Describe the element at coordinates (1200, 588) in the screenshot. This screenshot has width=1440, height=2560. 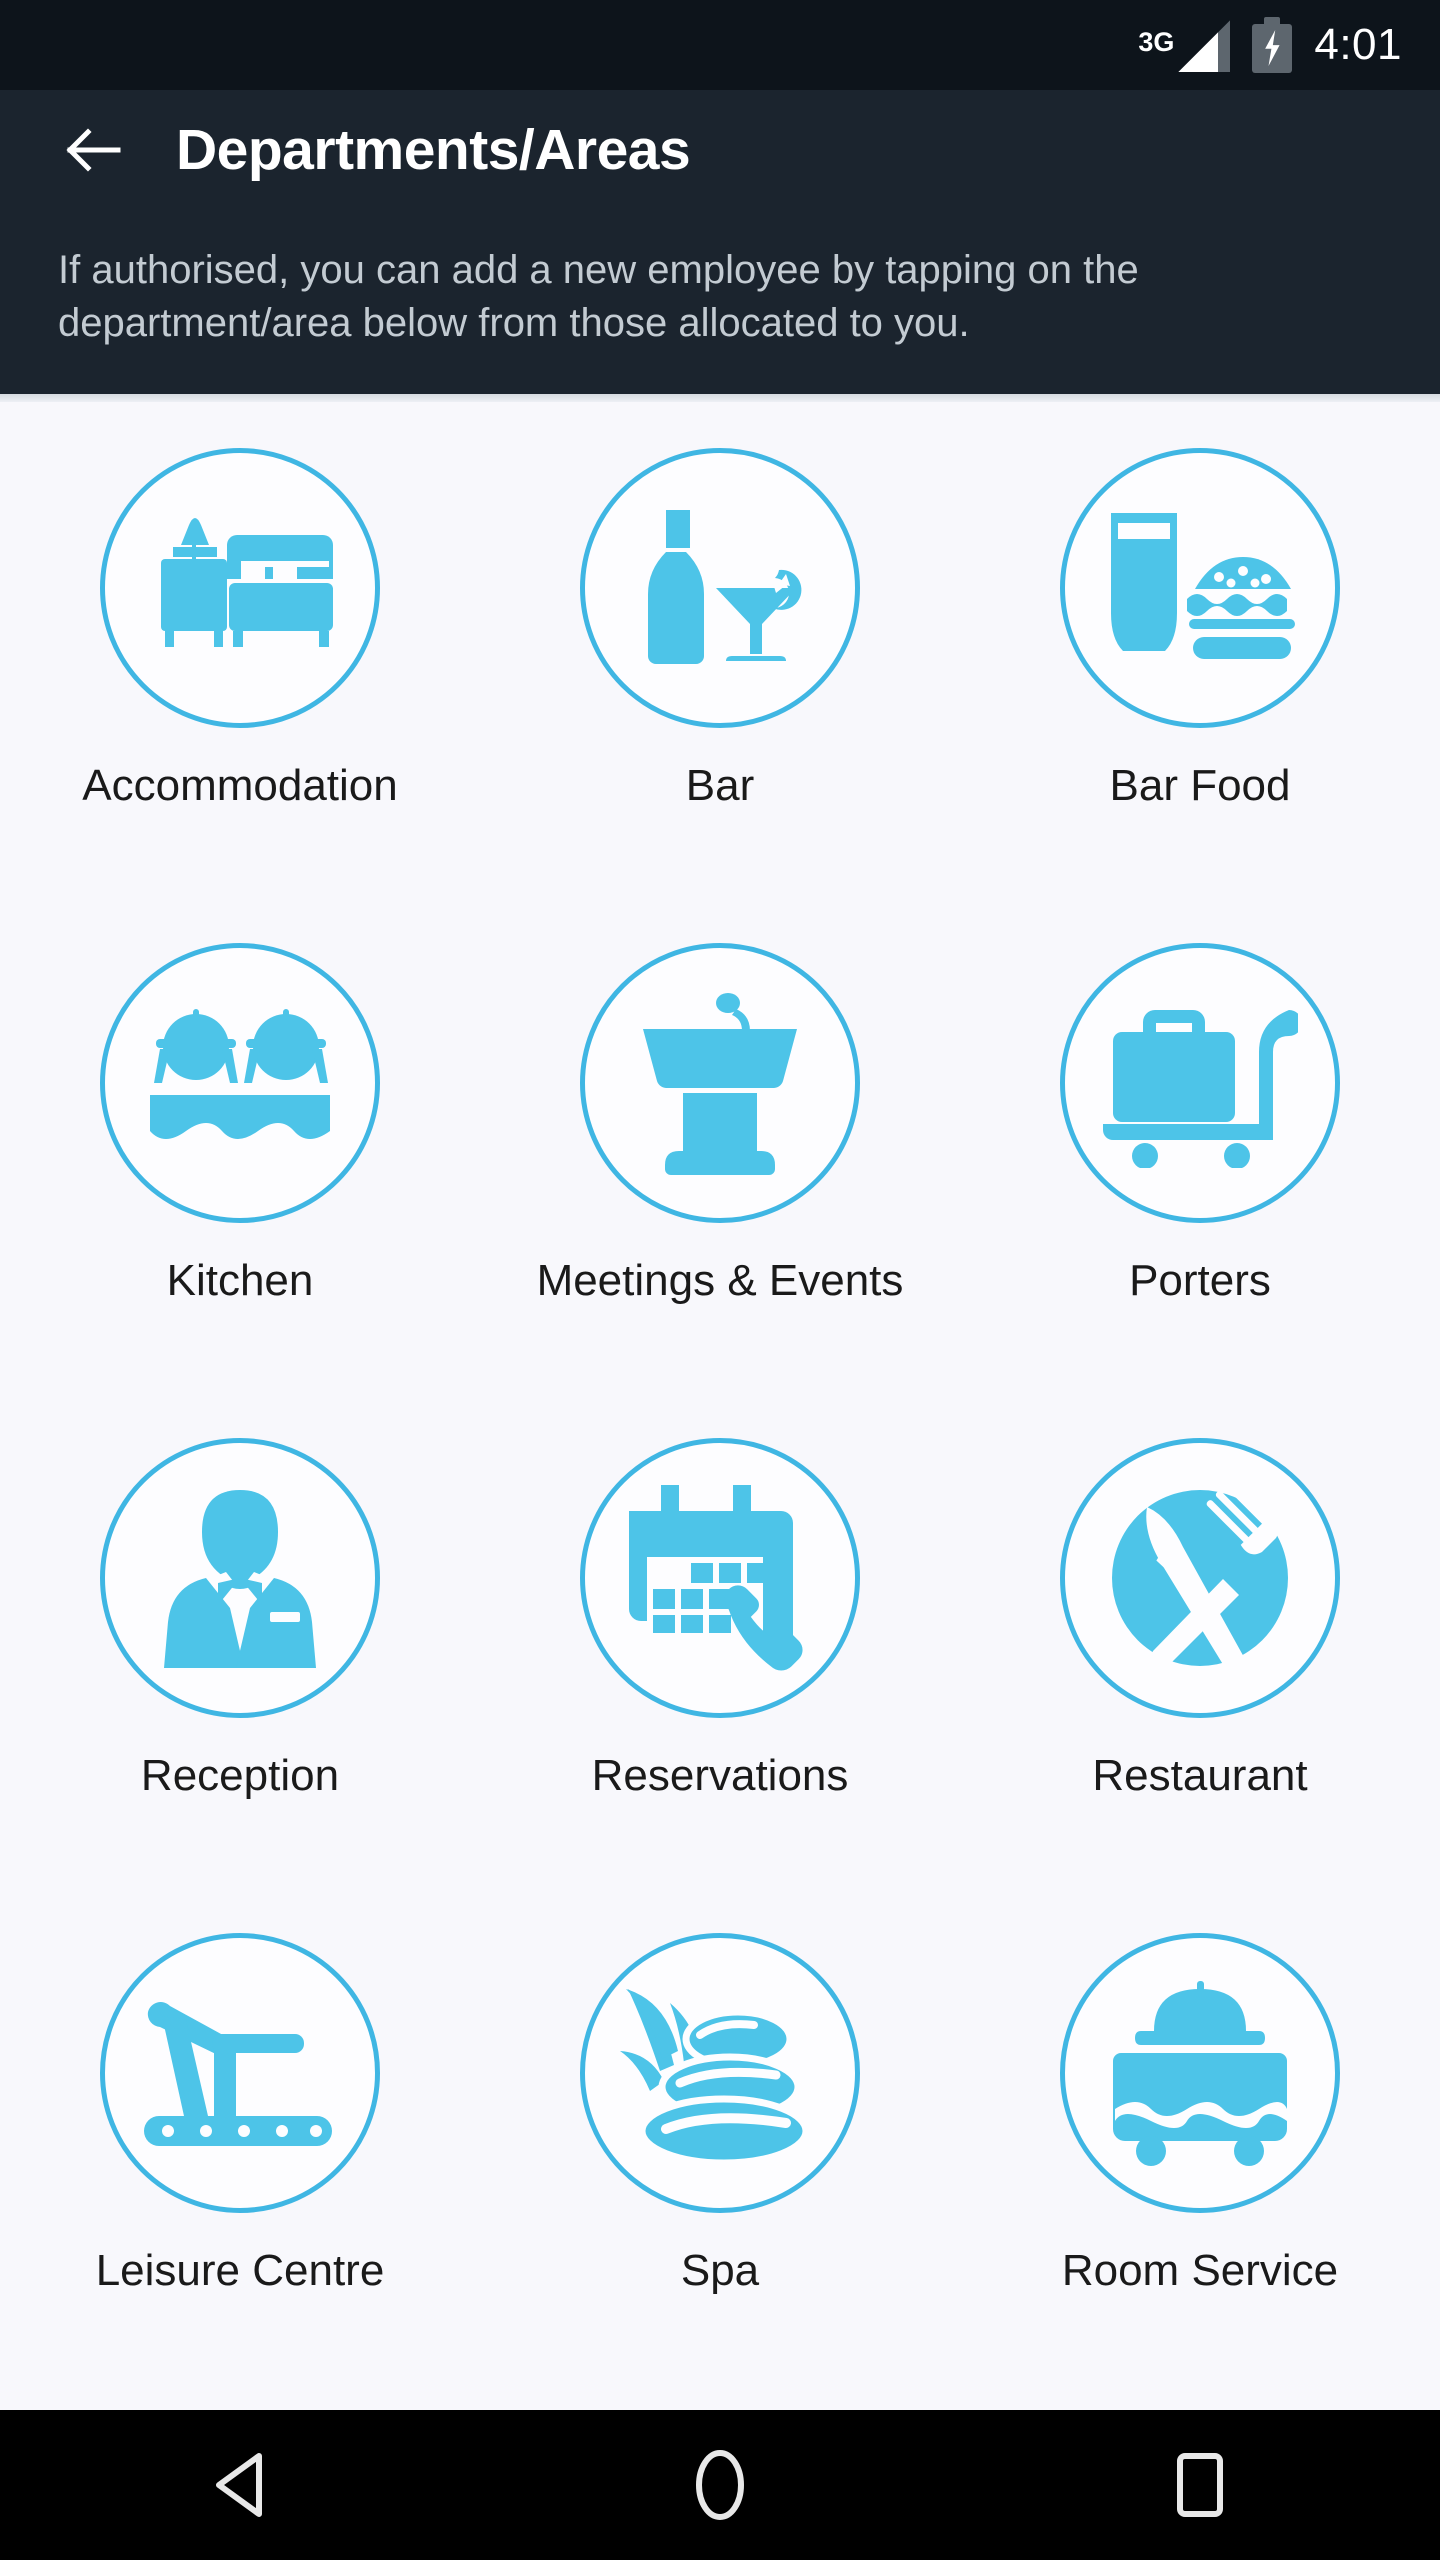
I see `beer-burger-icon` at that location.